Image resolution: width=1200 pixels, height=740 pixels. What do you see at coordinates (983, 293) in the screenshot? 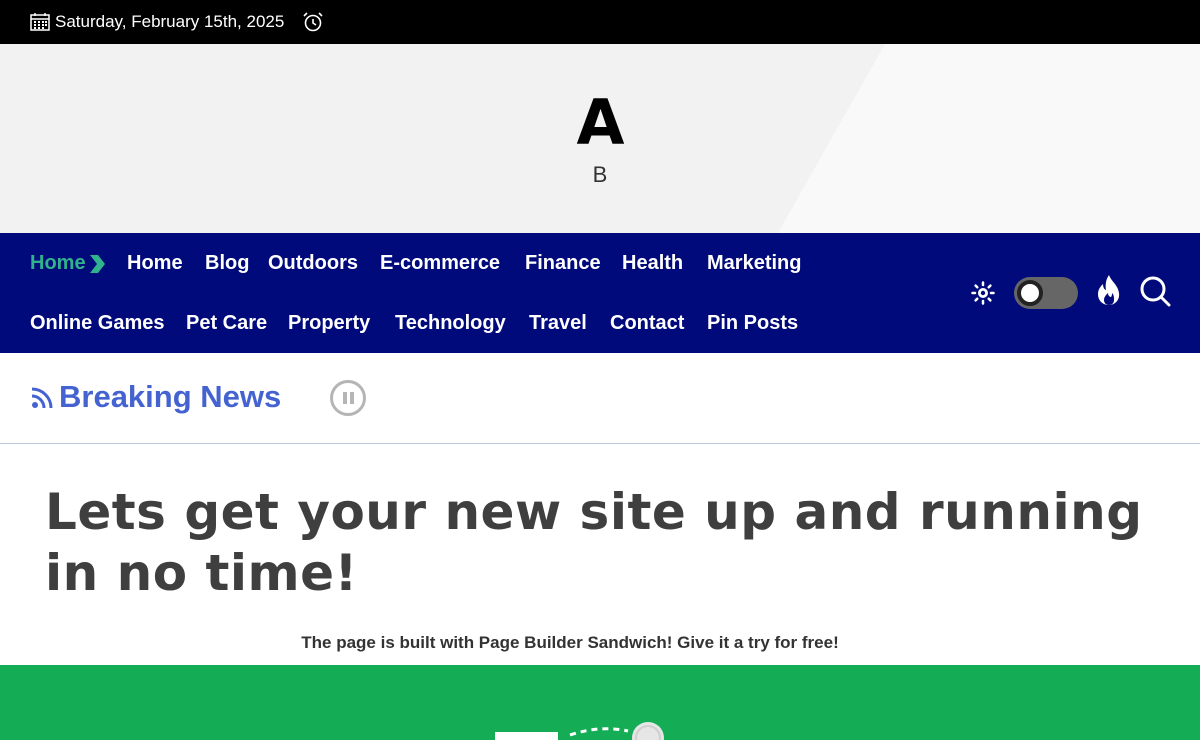
I see `sun-icon` at bounding box center [983, 293].